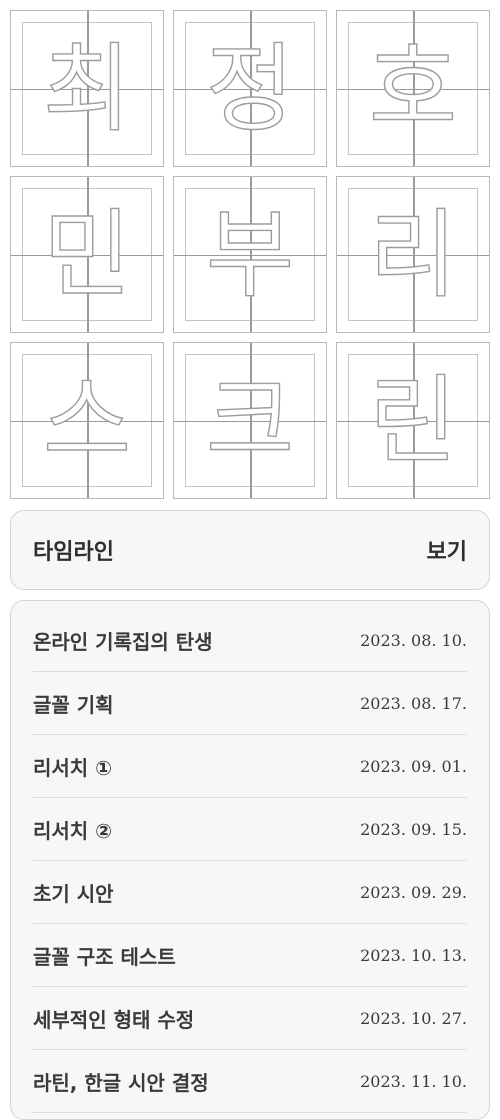 This screenshot has height=1120, width=500. I want to click on glyph-choe: 최, so click(87, 88).